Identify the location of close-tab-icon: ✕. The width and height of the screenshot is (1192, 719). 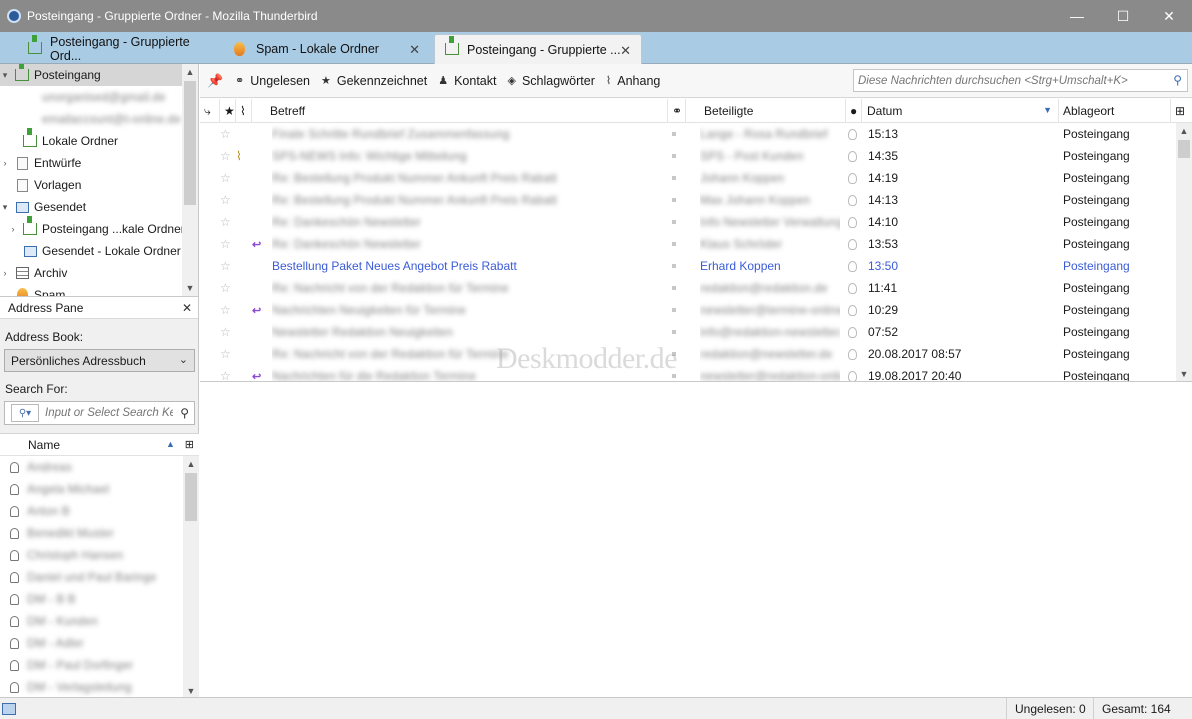
(625, 51).